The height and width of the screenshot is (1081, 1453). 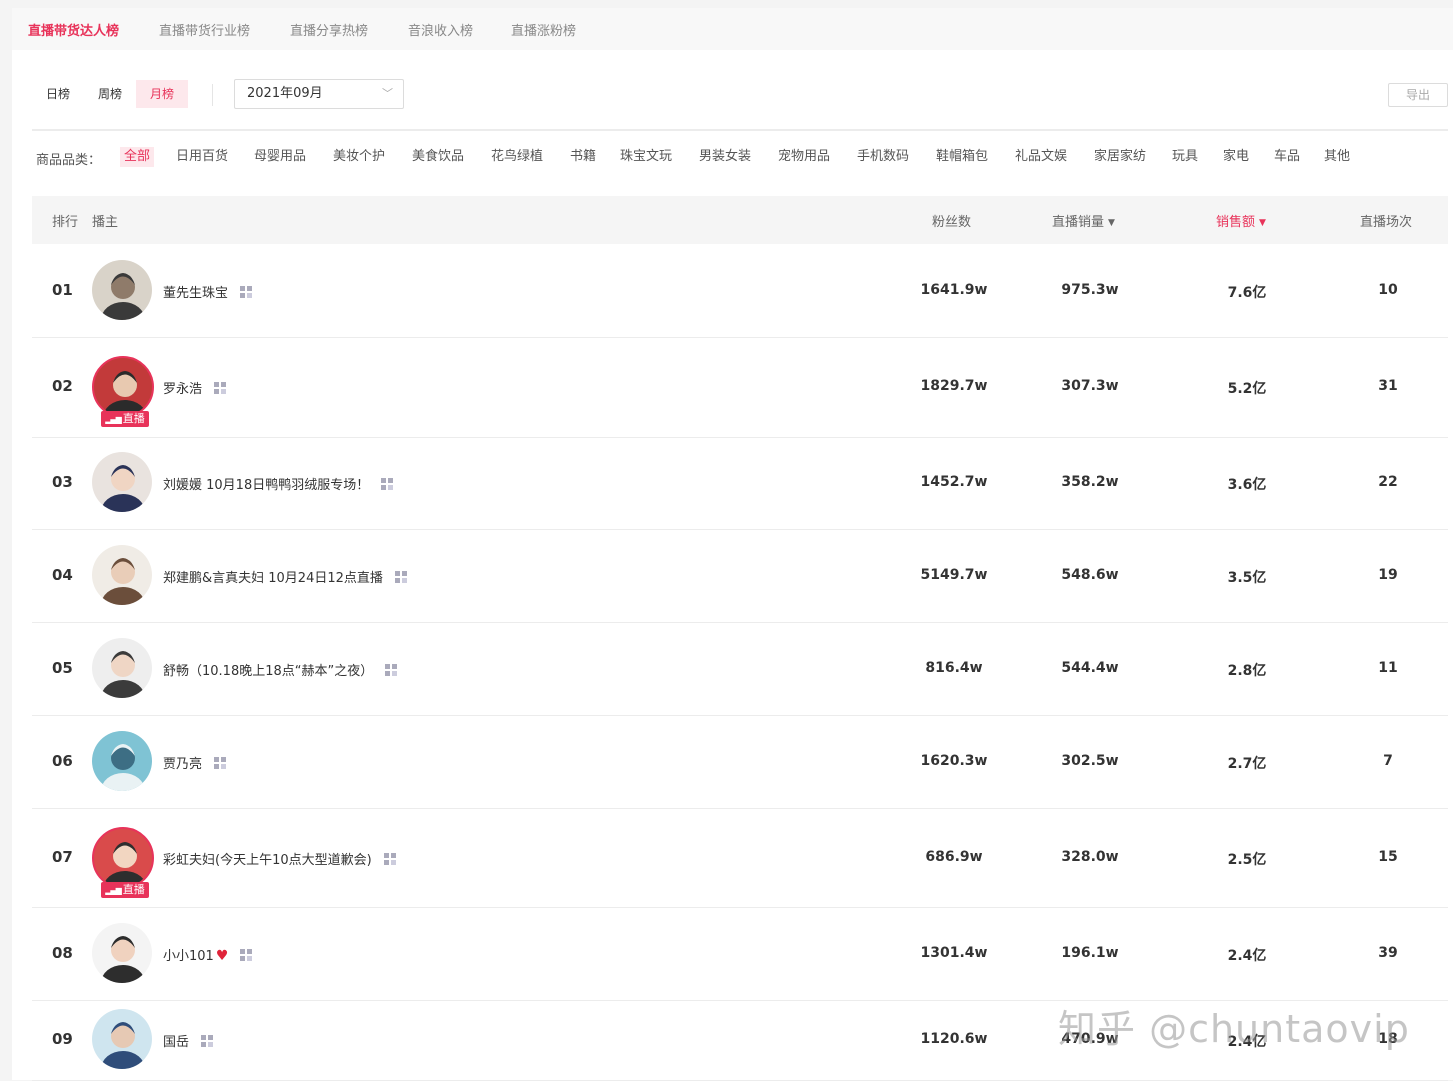 What do you see at coordinates (280, 157) in the screenshot?
I see `category-item: 母婴用品` at bounding box center [280, 157].